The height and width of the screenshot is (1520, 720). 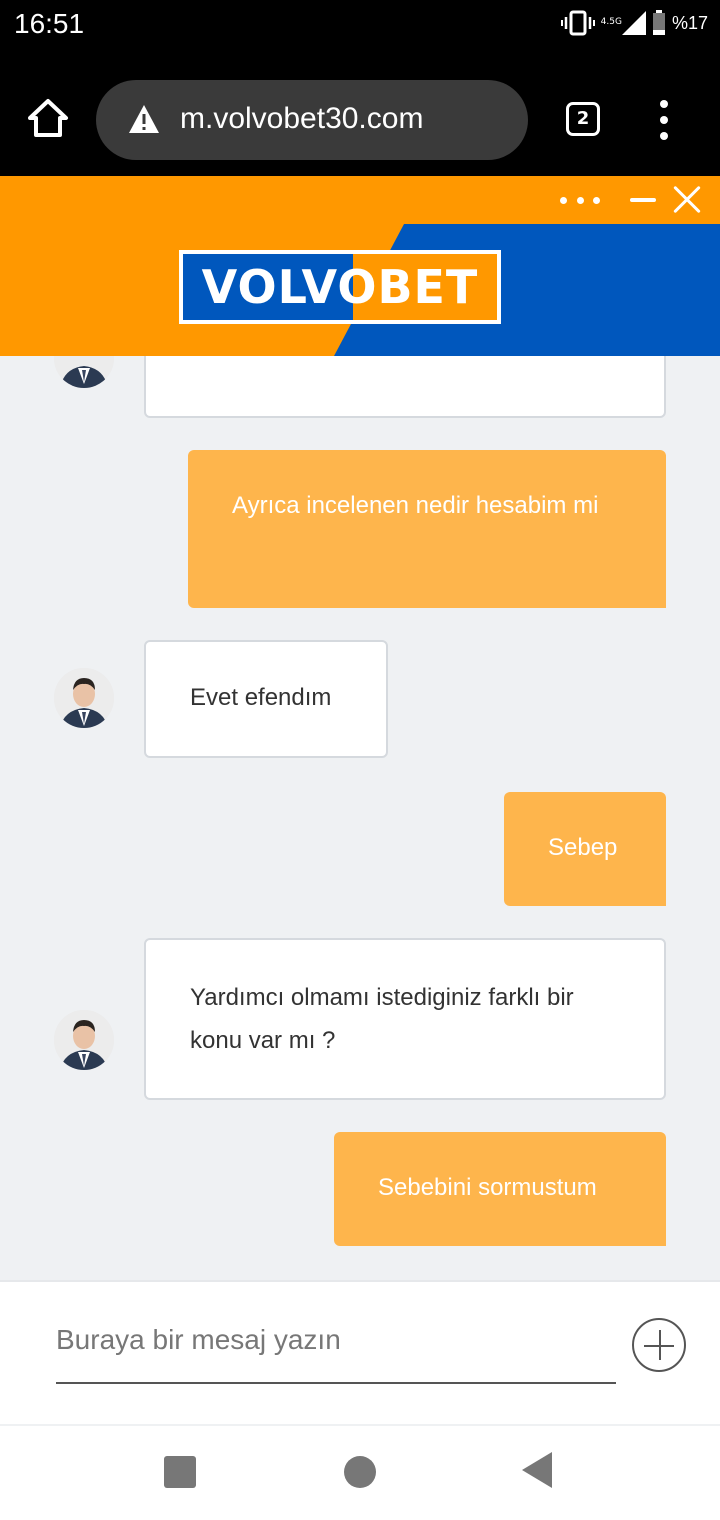 What do you see at coordinates (360, 1352) in the screenshot?
I see `message-composer: Buraya bir mesaj yazın` at bounding box center [360, 1352].